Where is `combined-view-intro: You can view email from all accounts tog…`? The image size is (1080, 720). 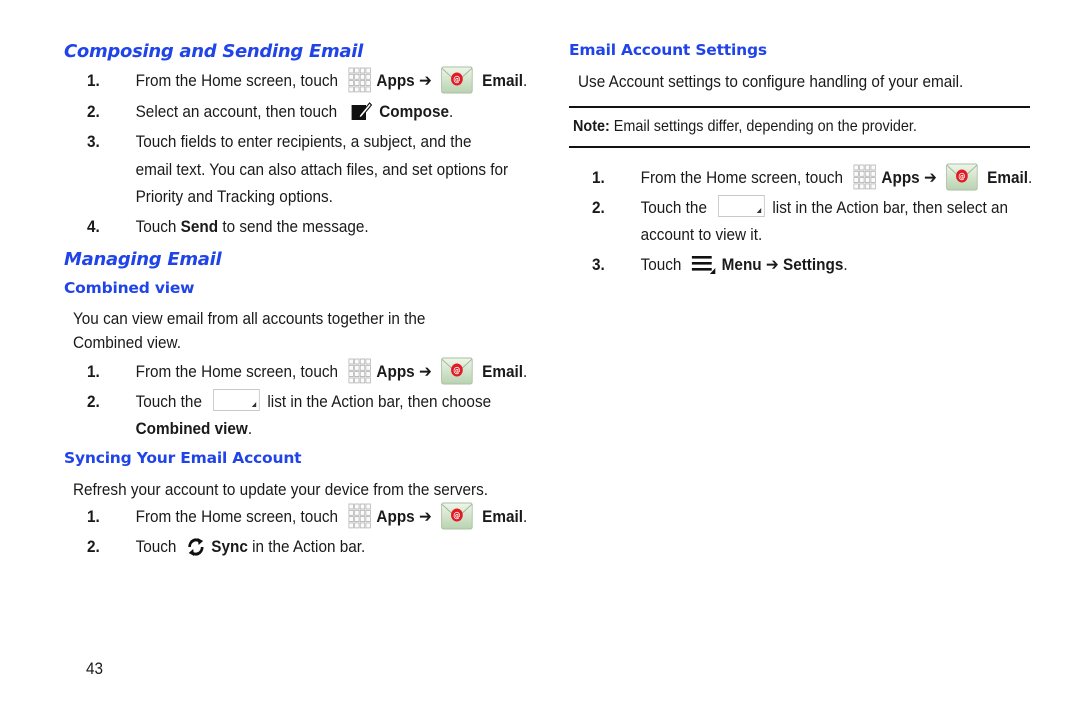
combined-view-intro: You can view email from all accounts tog… is located at coordinates (249, 331).